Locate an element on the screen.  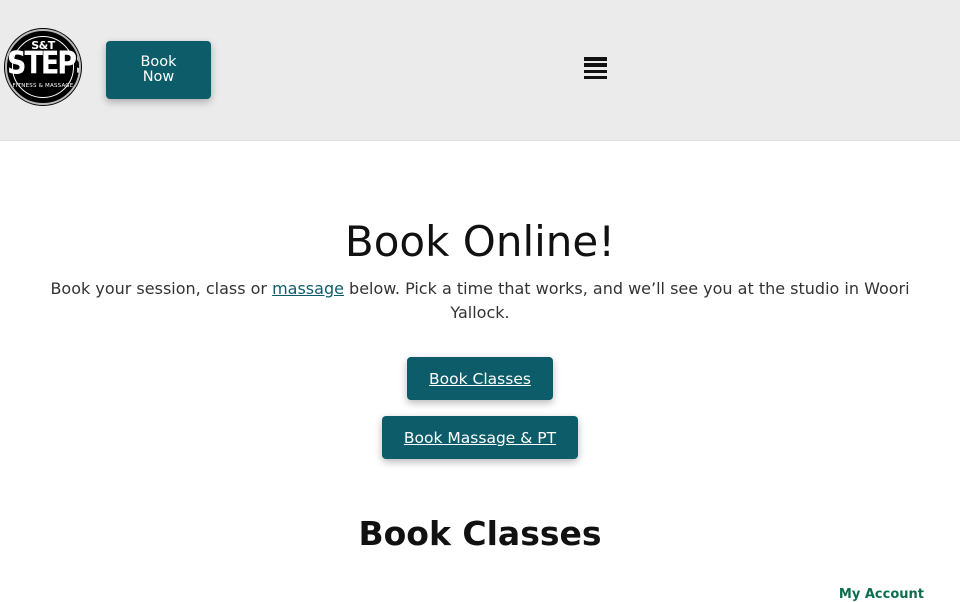
logo-main-text: STEPS is located at coordinates (43, 63).